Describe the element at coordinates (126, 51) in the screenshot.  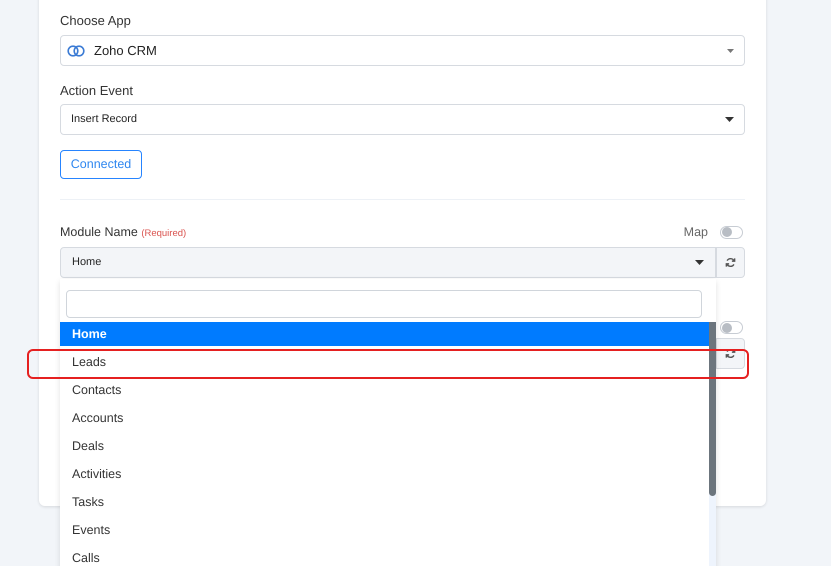
I see `app-value: Zoho CRM` at that location.